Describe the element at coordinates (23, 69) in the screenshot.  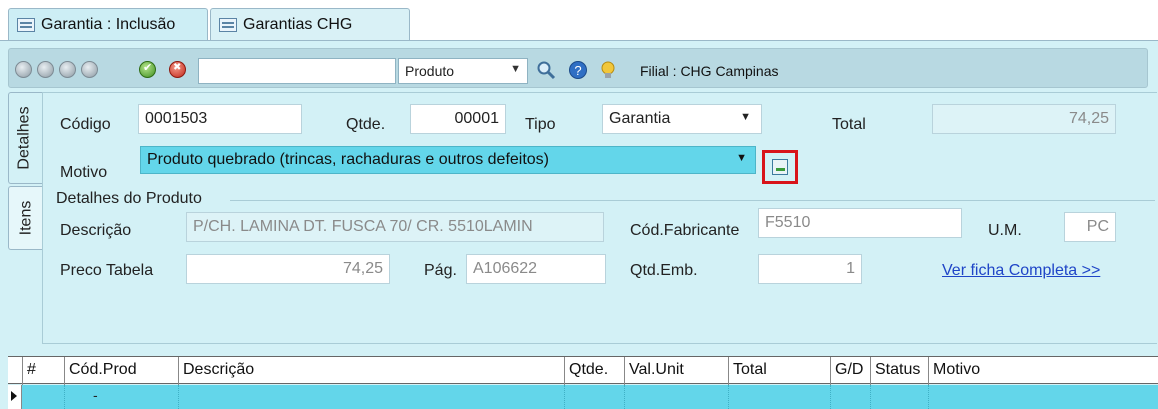
I see `nav-first-icon` at that location.